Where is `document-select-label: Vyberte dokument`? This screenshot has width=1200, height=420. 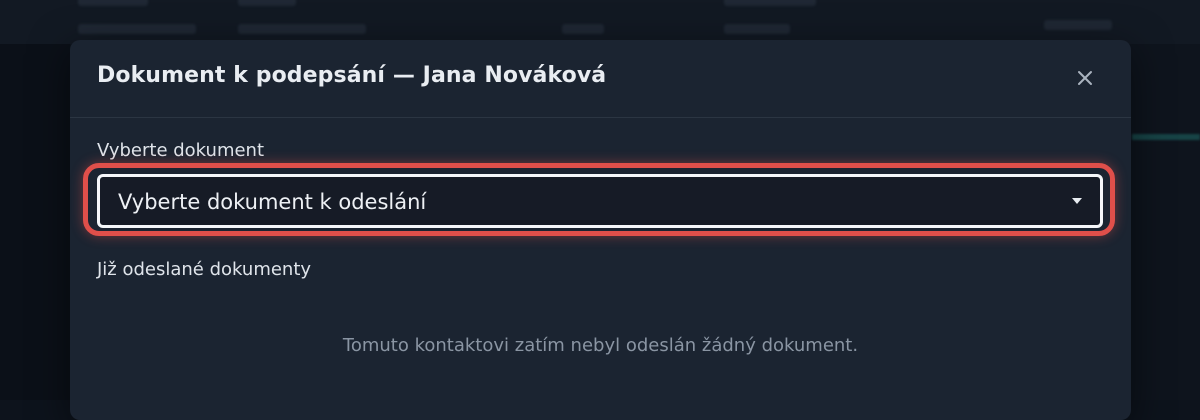
document-select-label: Vyberte dokument is located at coordinates (181, 150).